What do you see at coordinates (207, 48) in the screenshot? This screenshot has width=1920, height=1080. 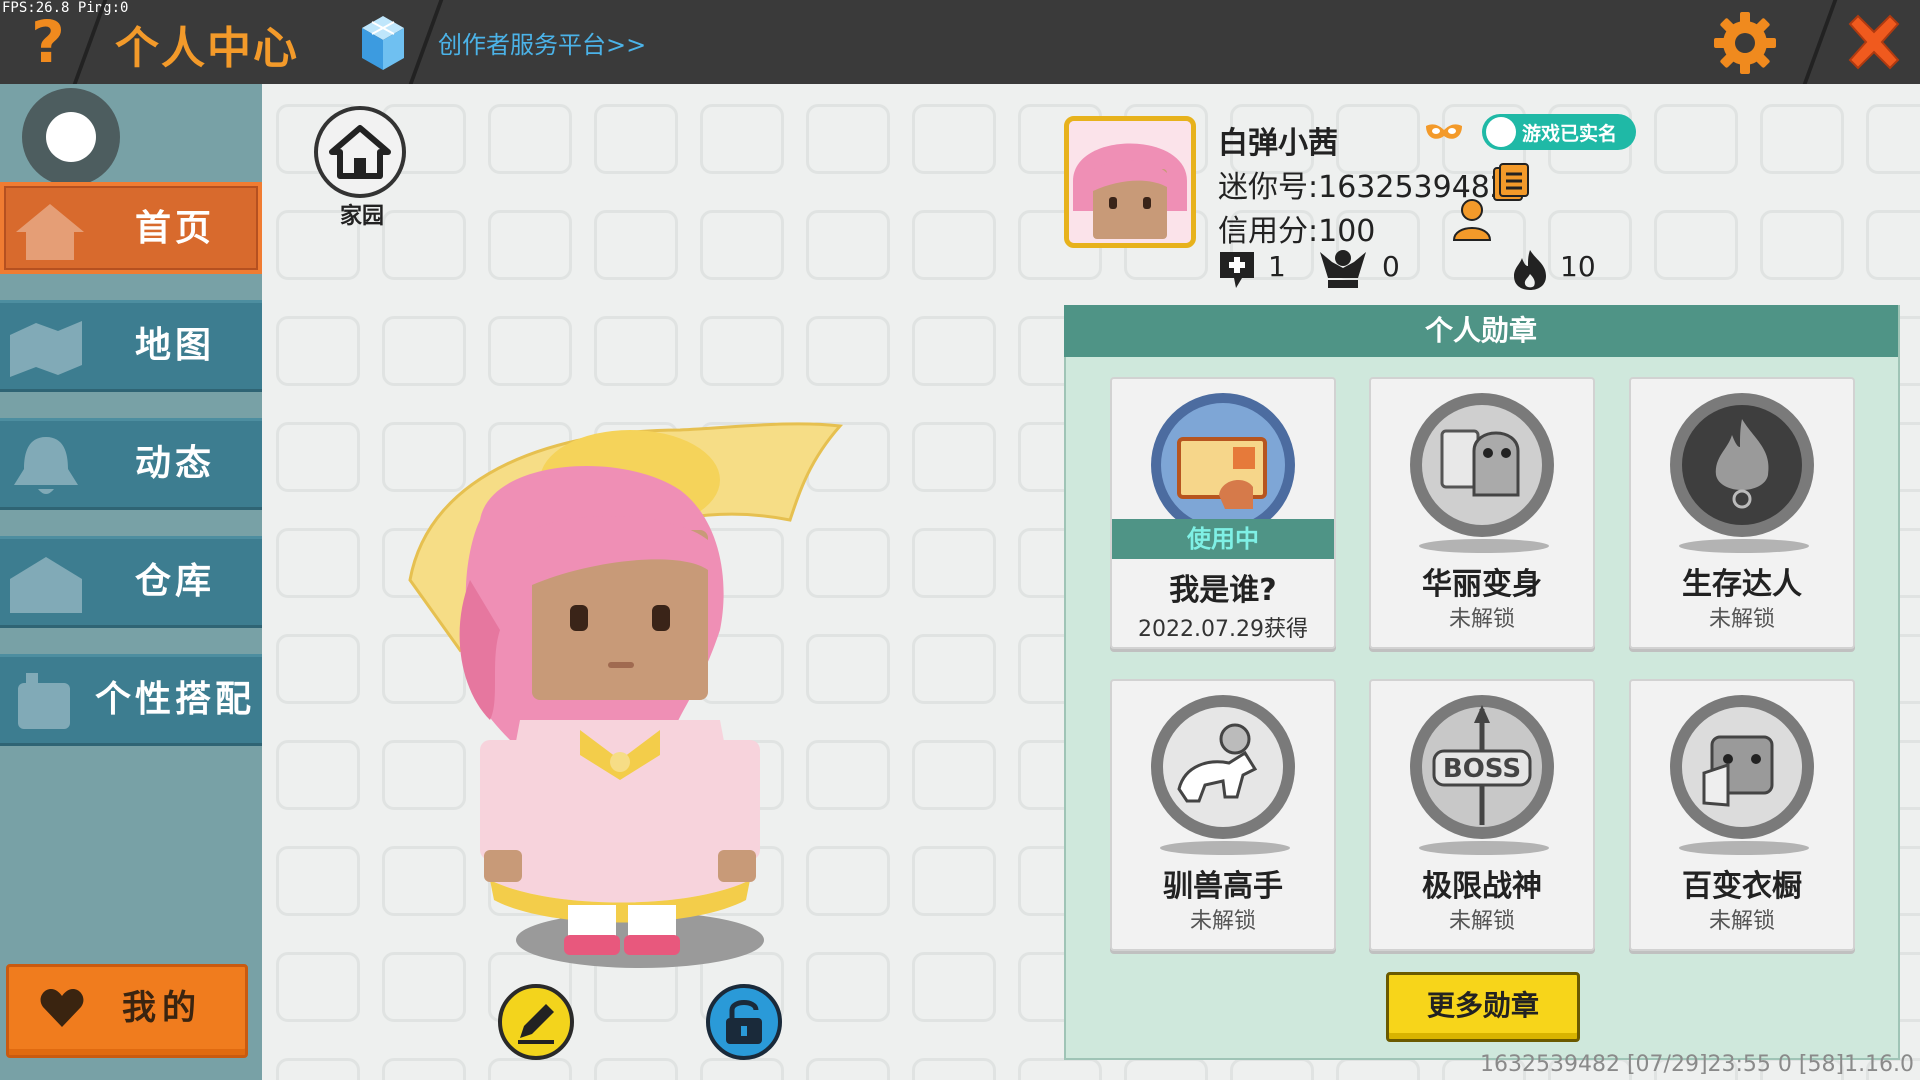 I see `page-title: 个人中心` at bounding box center [207, 48].